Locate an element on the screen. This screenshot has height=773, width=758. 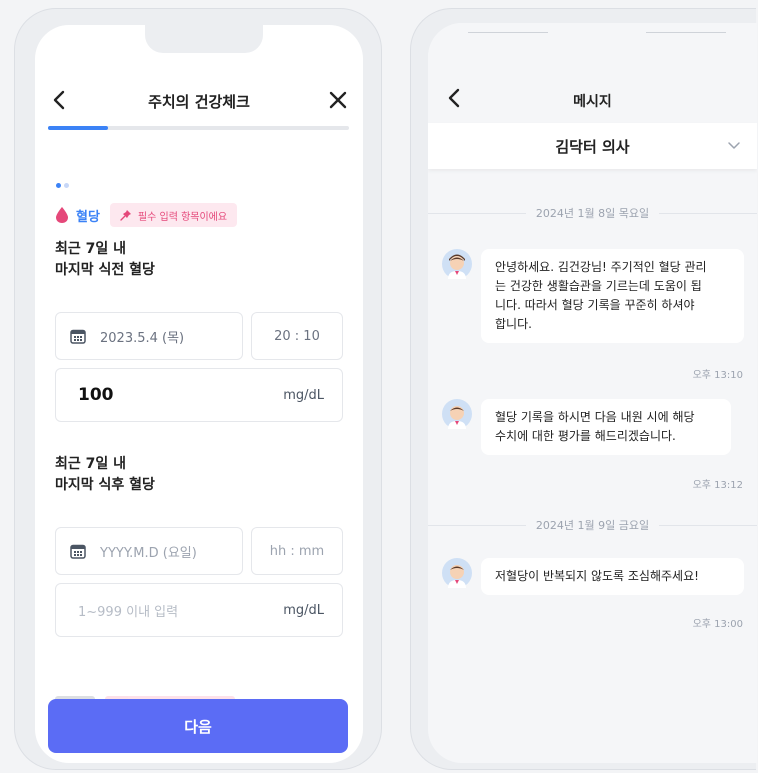
doctor-name: 김닥터 의사 is located at coordinates (592, 147).